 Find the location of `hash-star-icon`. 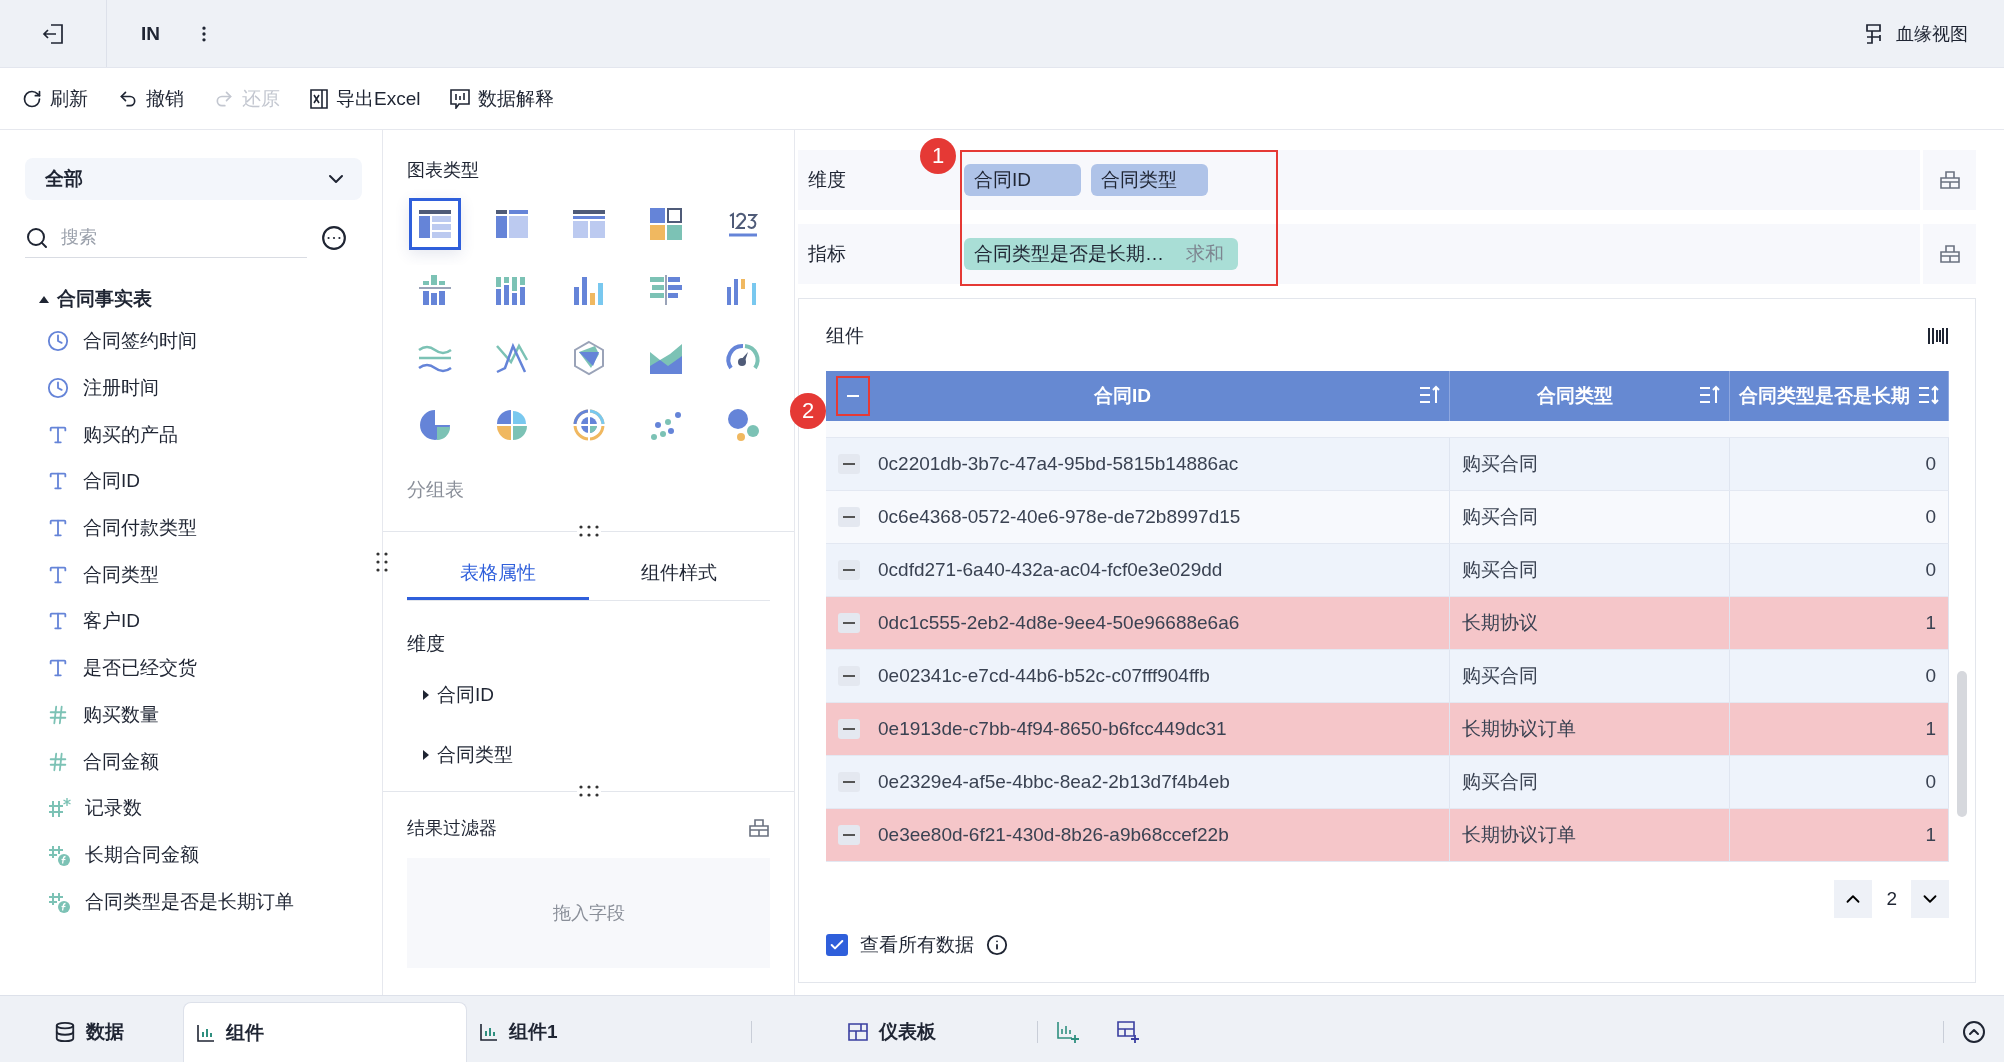

hash-star-icon is located at coordinates (59, 808).